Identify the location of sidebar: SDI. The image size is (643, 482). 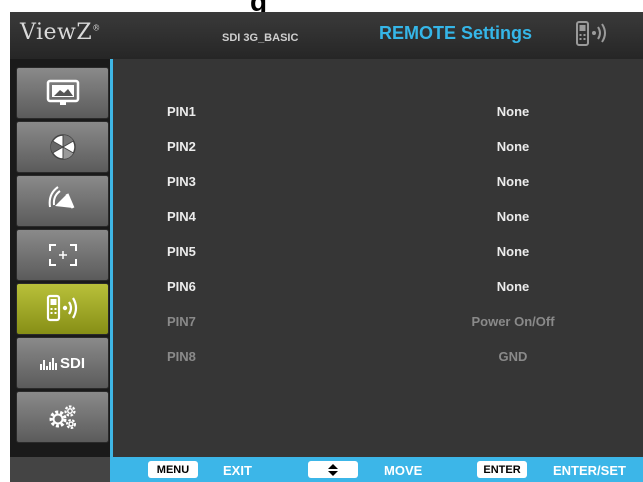
(60, 258).